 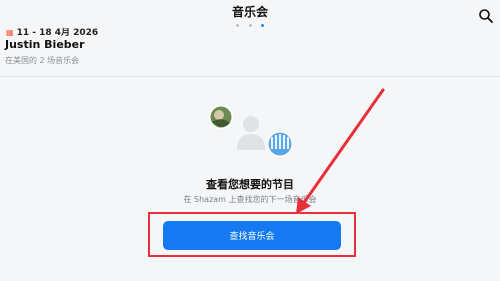 What do you see at coordinates (45, 44) in the screenshot?
I see `artist-name: Justin Bieber` at bounding box center [45, 44].